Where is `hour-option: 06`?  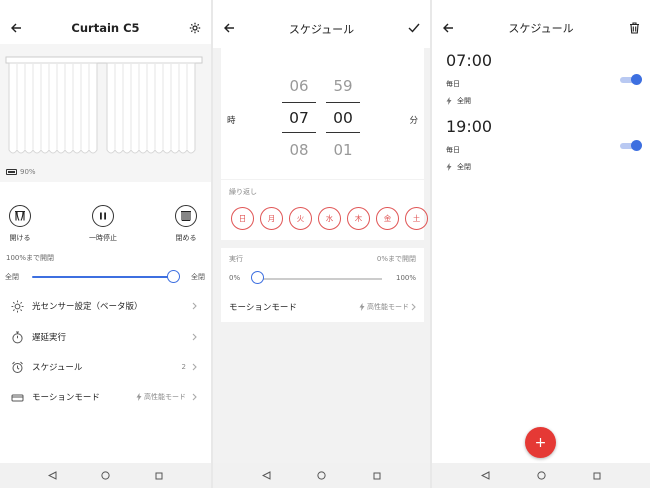
hour-option: 06 is located at coordinates (299, 86).